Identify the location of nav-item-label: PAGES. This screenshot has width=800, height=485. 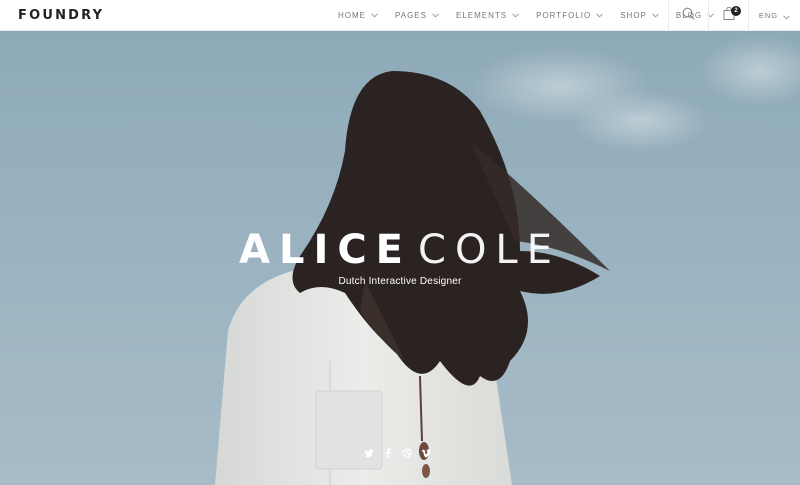
(411, 15).